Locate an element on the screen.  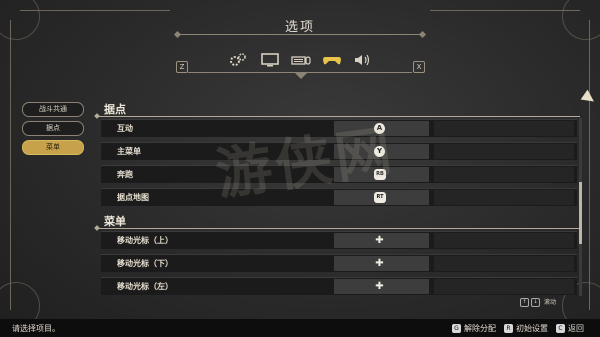
binding-label: 移动光标（上） is located at coordinates (145, 240).